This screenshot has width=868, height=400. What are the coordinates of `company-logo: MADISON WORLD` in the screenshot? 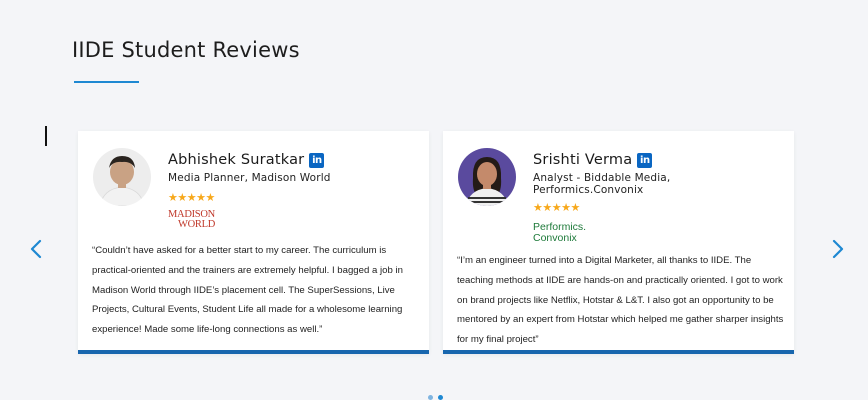 It's located at (191, 219).